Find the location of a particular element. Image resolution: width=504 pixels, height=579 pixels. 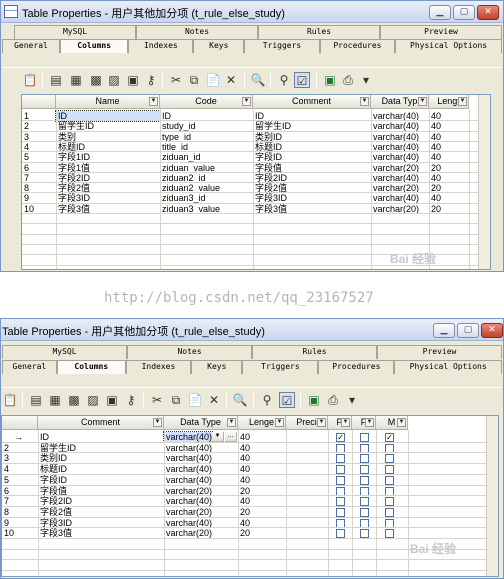

comment-cell: 字段3ID is located at coordinates (101, 523).